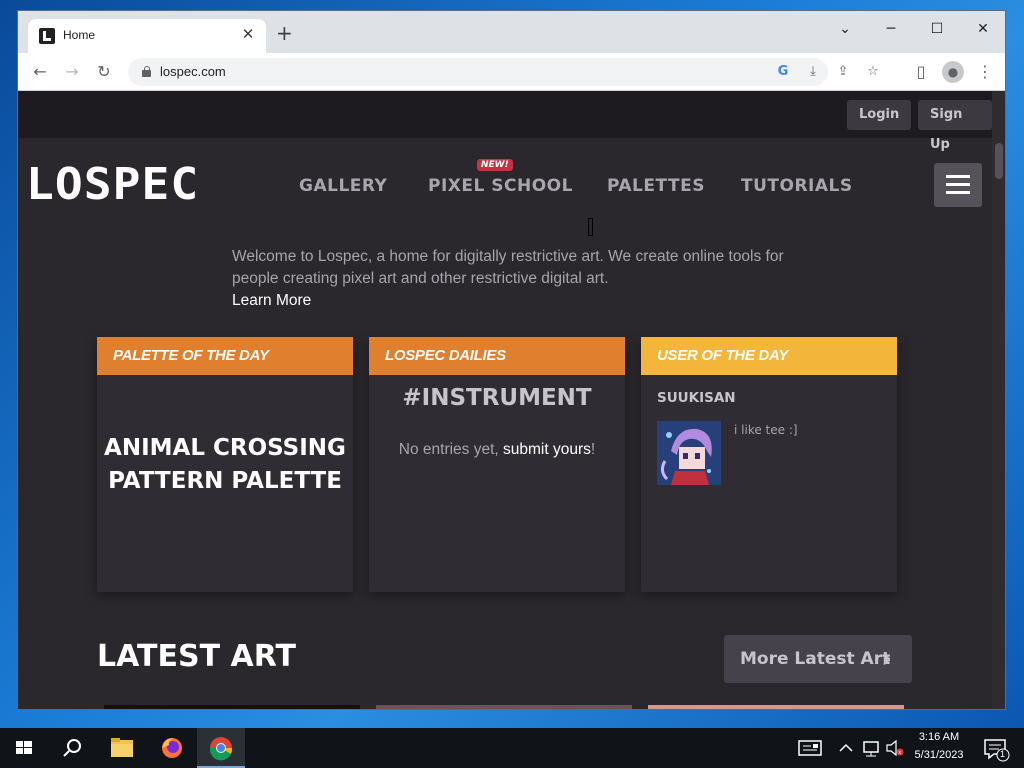  I want to click on network-icon, so click(871, 748).